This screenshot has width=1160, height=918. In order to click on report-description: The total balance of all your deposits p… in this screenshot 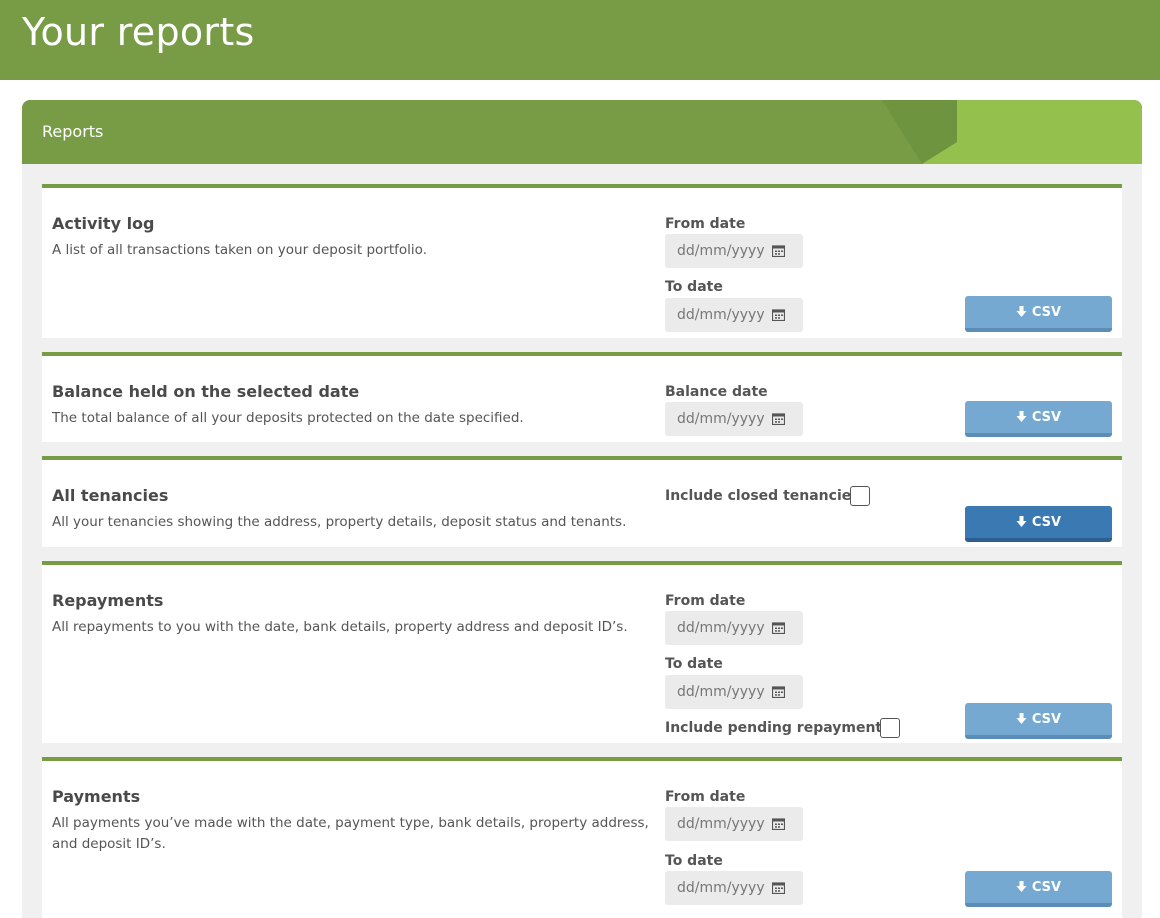, I will do `click(288, 418)`.